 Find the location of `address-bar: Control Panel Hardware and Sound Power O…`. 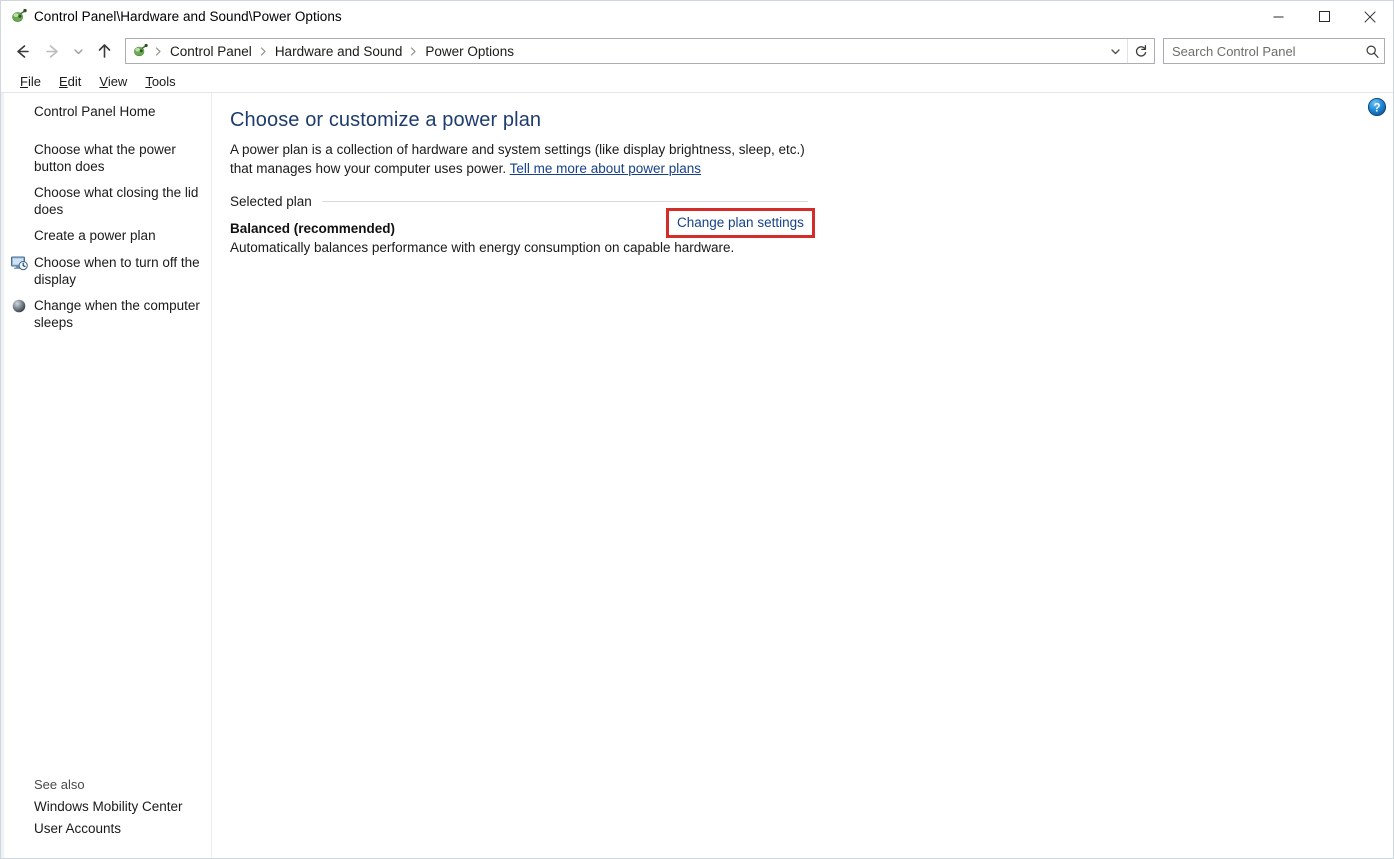

address-bar: Control Panel Hardware and Sound Power O… is located at coordinates (640, 51).